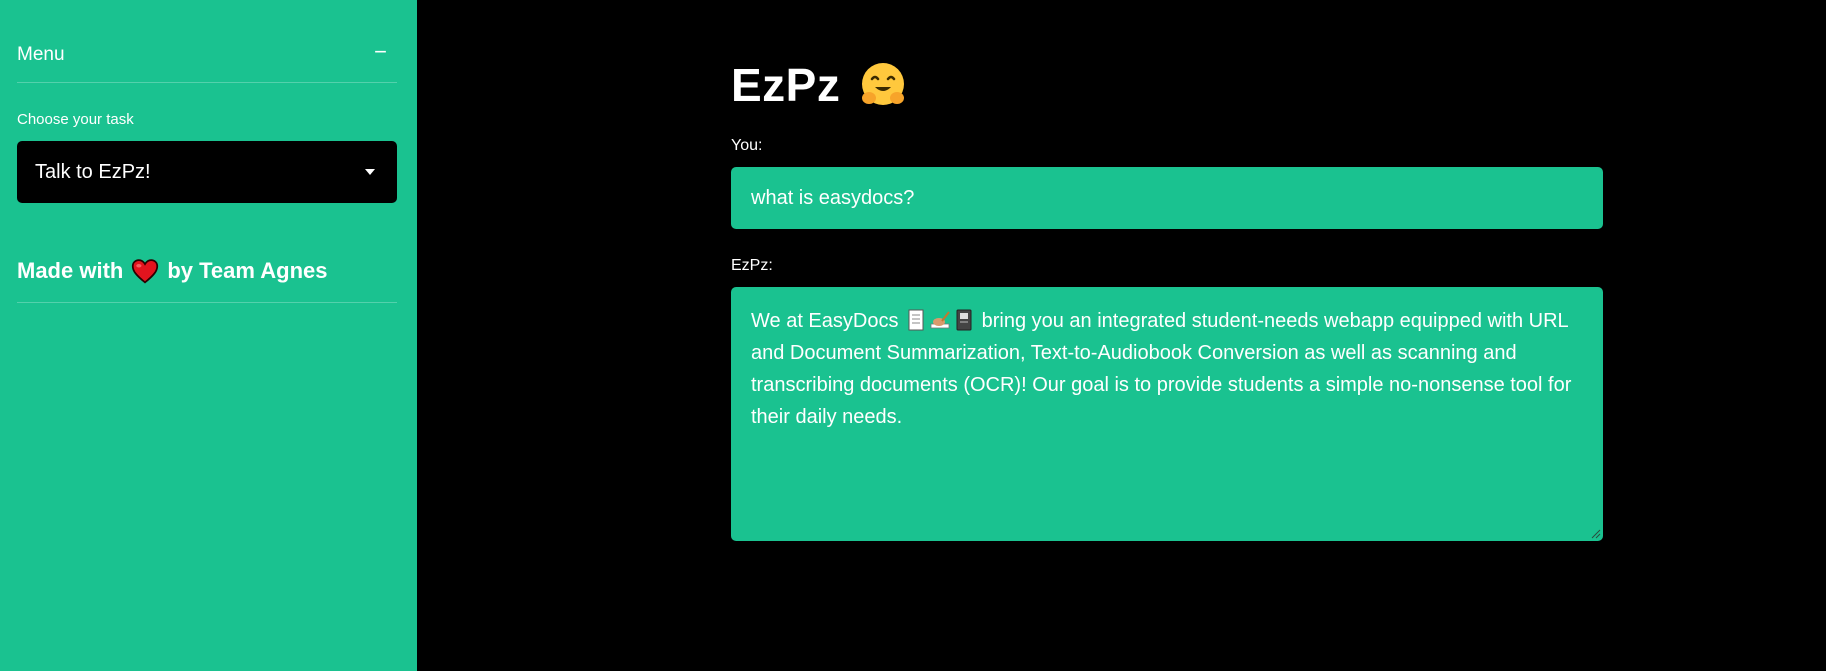 The width and height of the screenshot is (1826, 671). What do you see at coordinates (207, 172) in the screenshot?
I see `task-select: Talk to EzPz!` at bounding box center [207, 172].